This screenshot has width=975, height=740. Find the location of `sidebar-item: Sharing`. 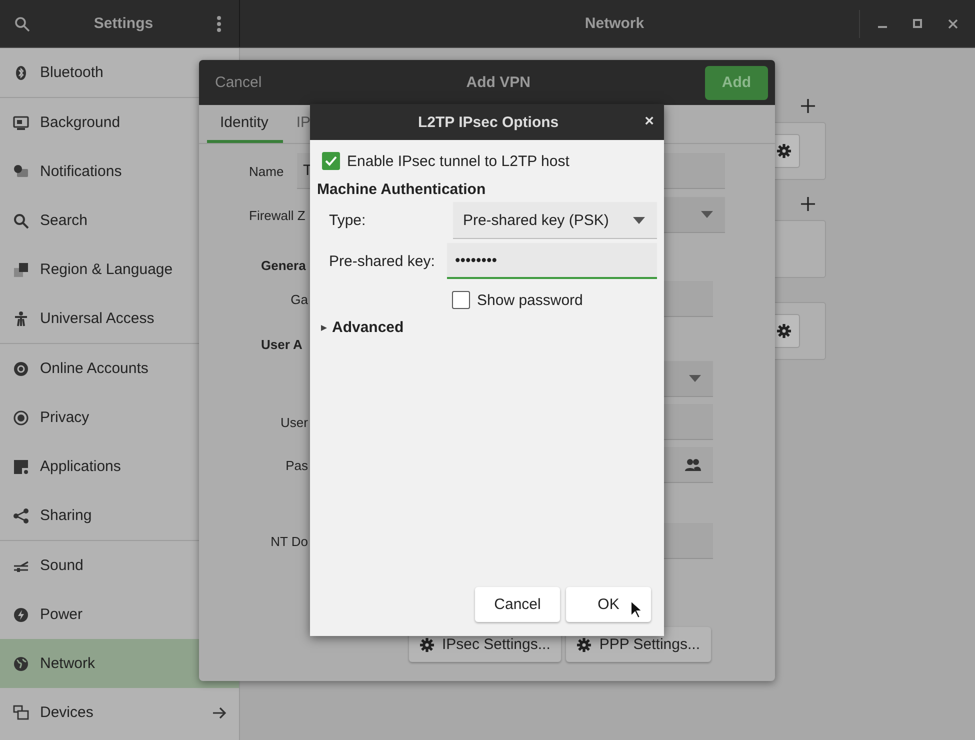

sidebar-item: Sharing is located at coordinates (119, 515).